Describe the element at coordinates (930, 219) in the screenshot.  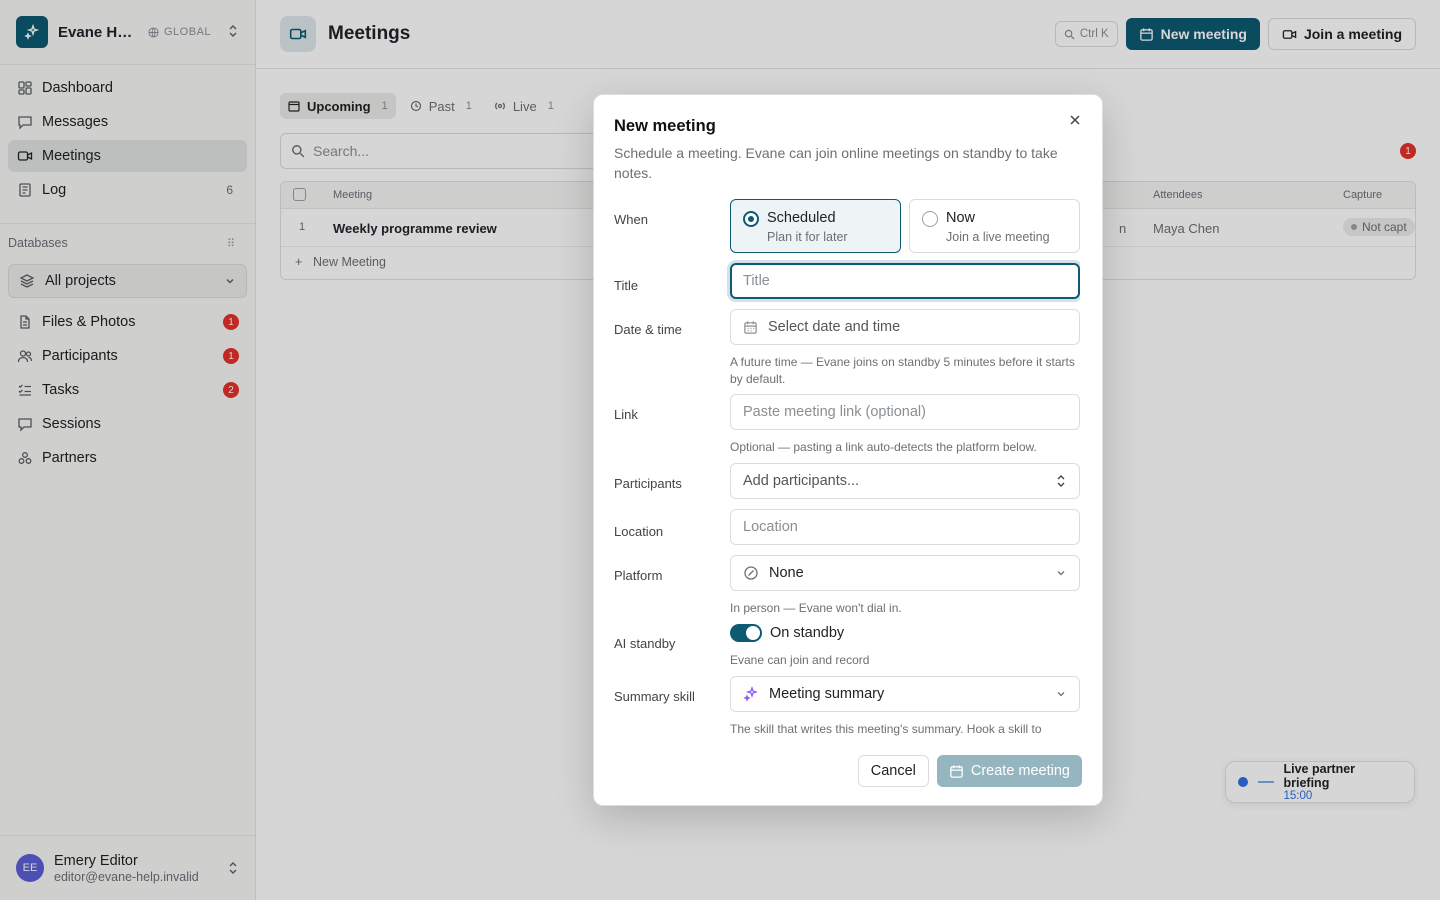
I see `radio-icon` at that location.